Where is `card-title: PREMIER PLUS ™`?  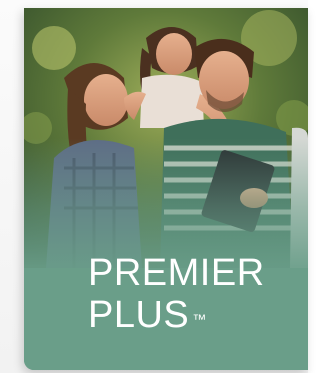
card-title: PREMIER PLUS ™ is located at coordinates (176, 294).